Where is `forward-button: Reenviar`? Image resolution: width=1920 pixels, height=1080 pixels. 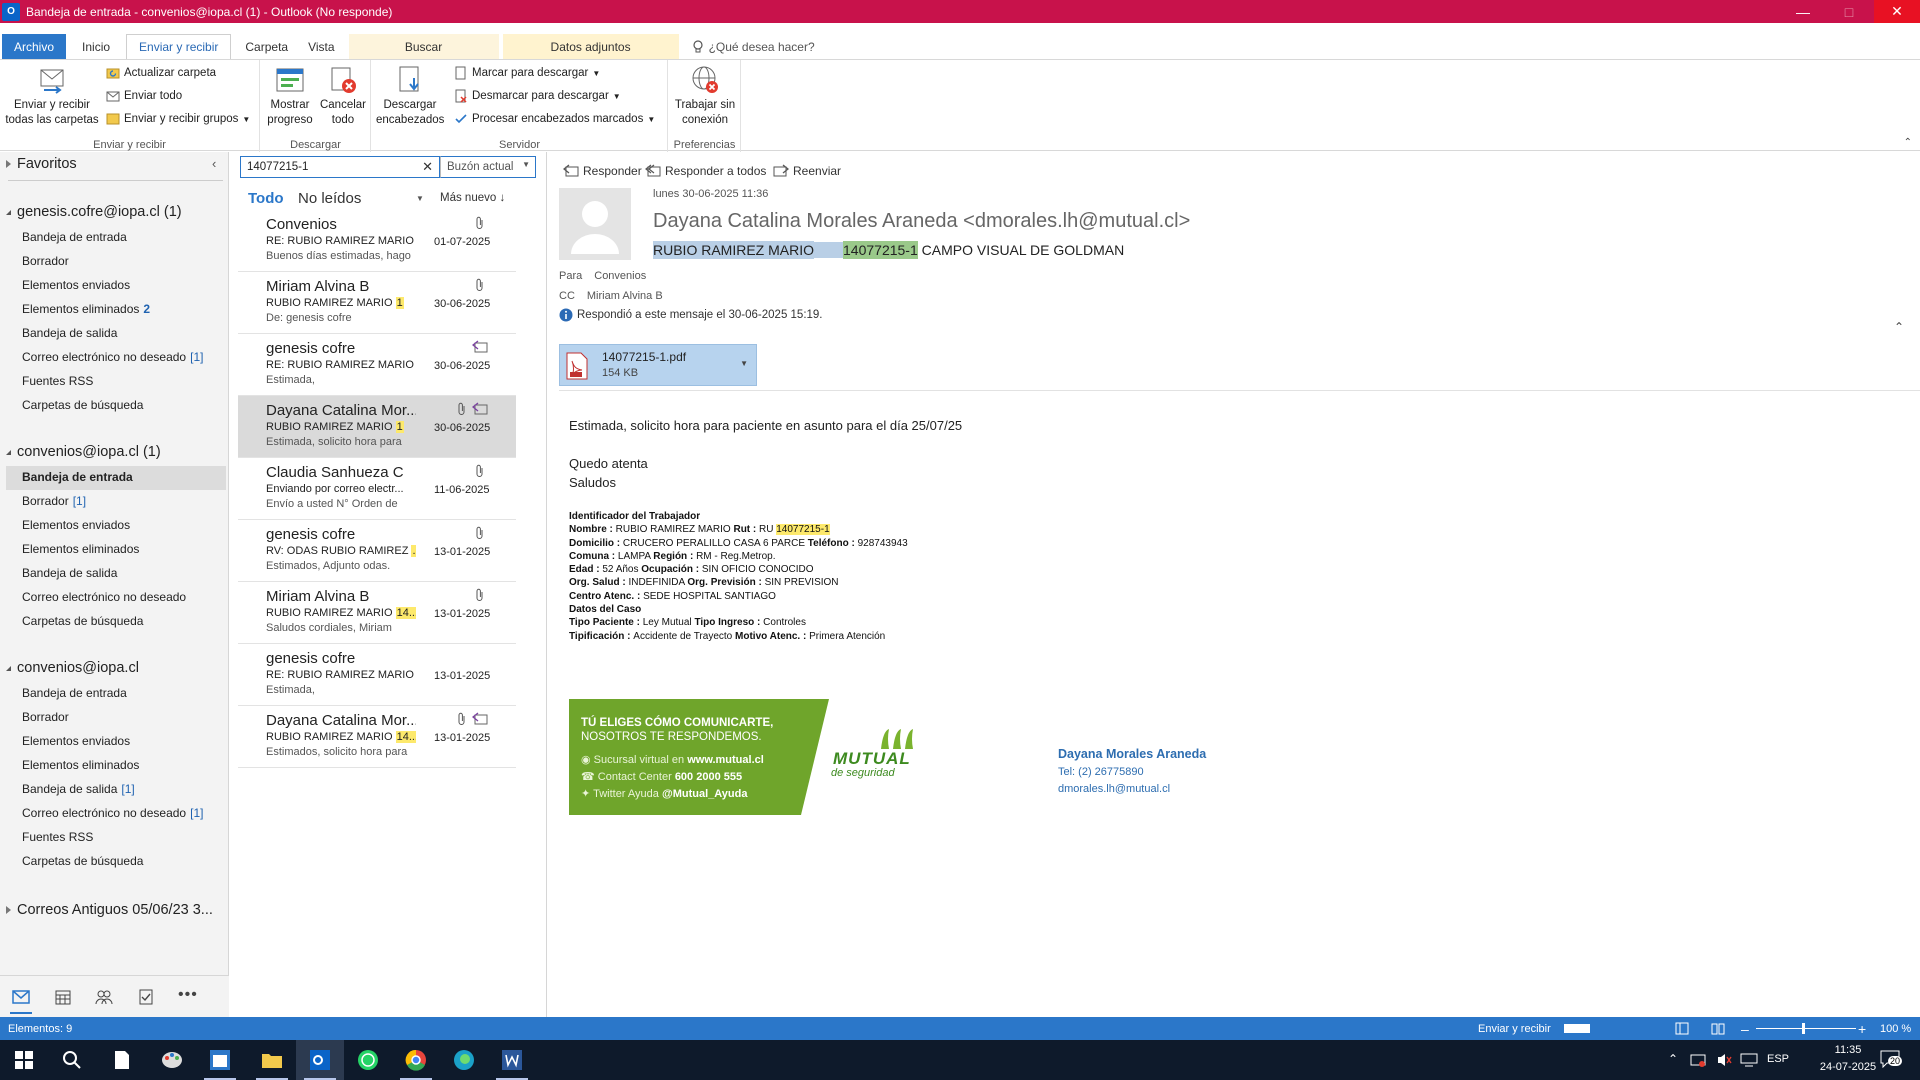
forward-button: Reenviar is located at coordinates (807, 171).